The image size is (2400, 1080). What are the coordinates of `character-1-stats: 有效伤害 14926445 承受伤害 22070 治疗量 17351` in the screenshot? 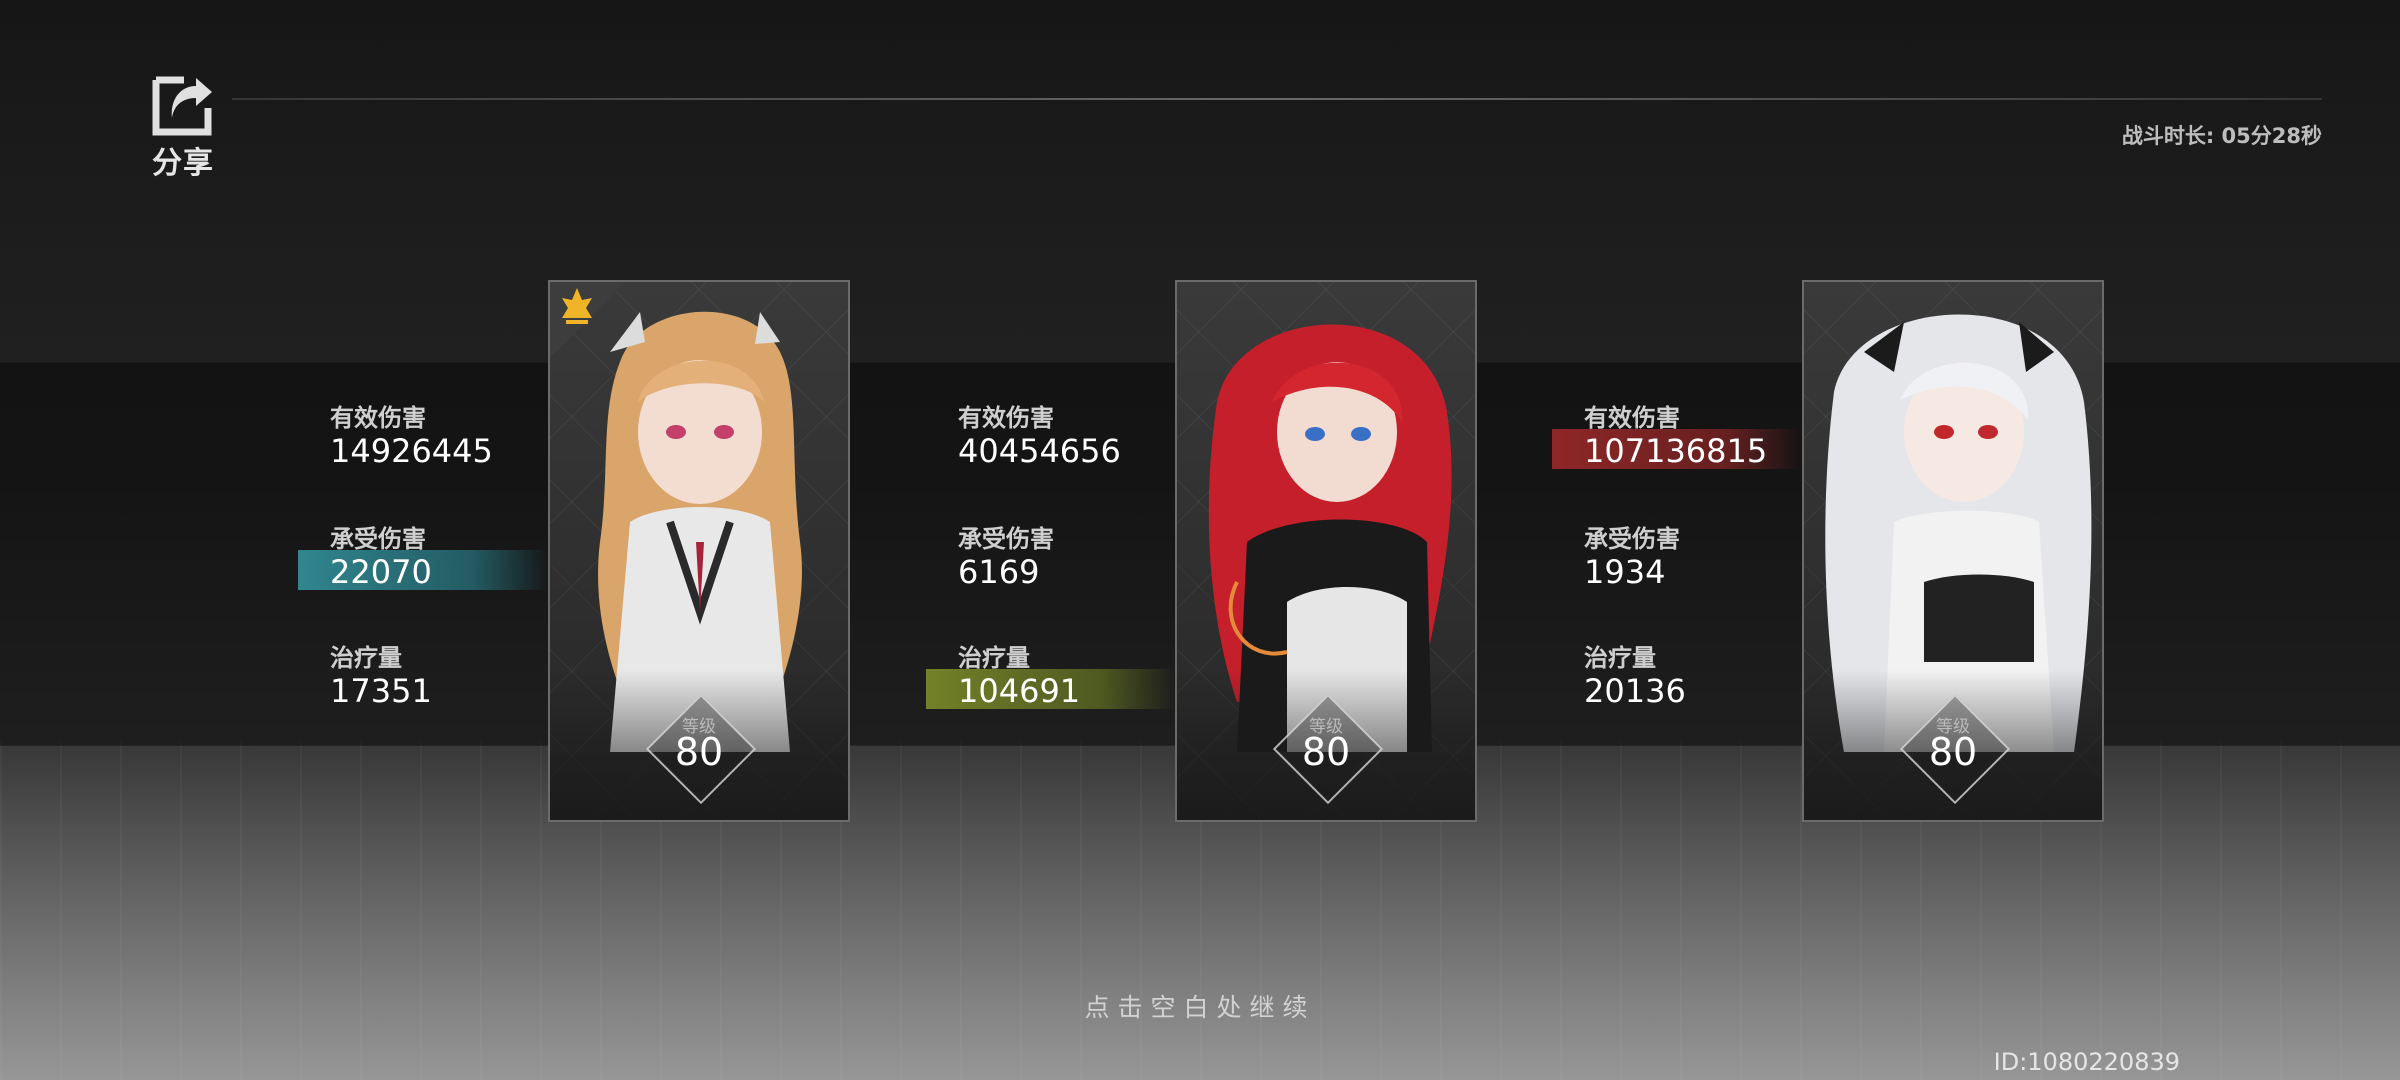 It's located at (428, 553).